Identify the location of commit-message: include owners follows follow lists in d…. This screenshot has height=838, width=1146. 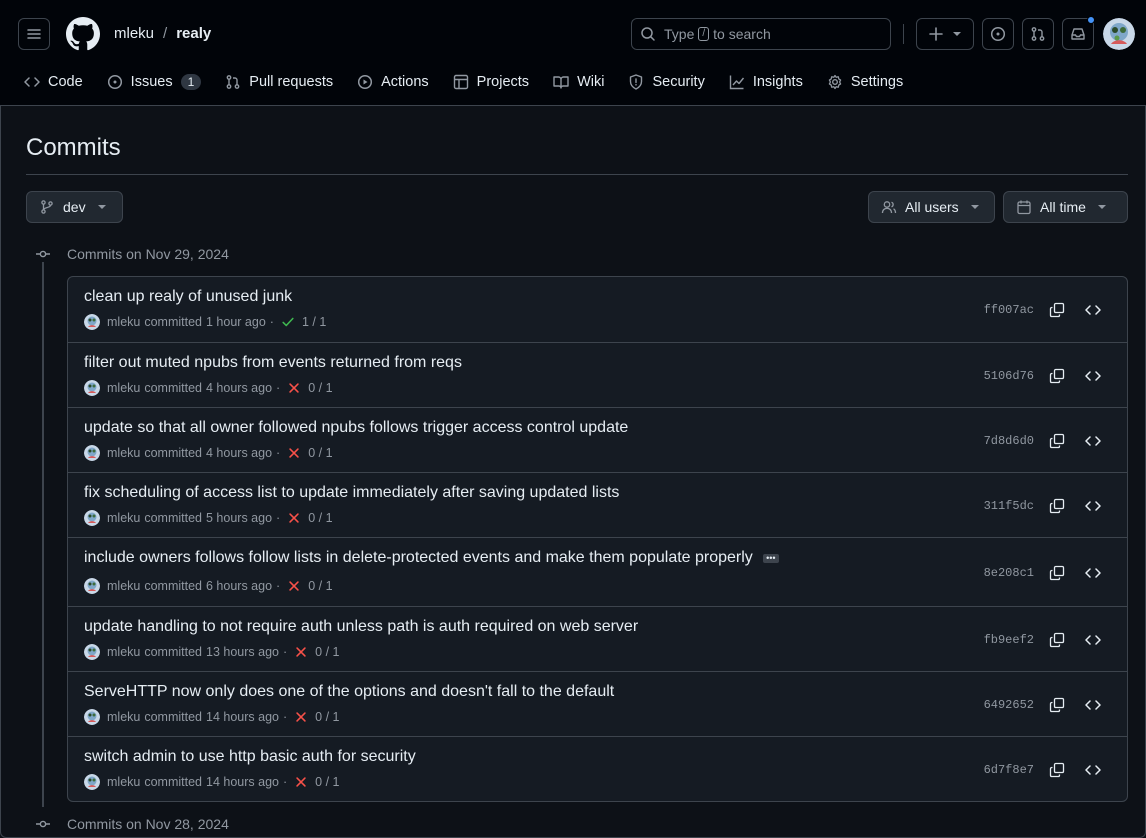
(418, 558).